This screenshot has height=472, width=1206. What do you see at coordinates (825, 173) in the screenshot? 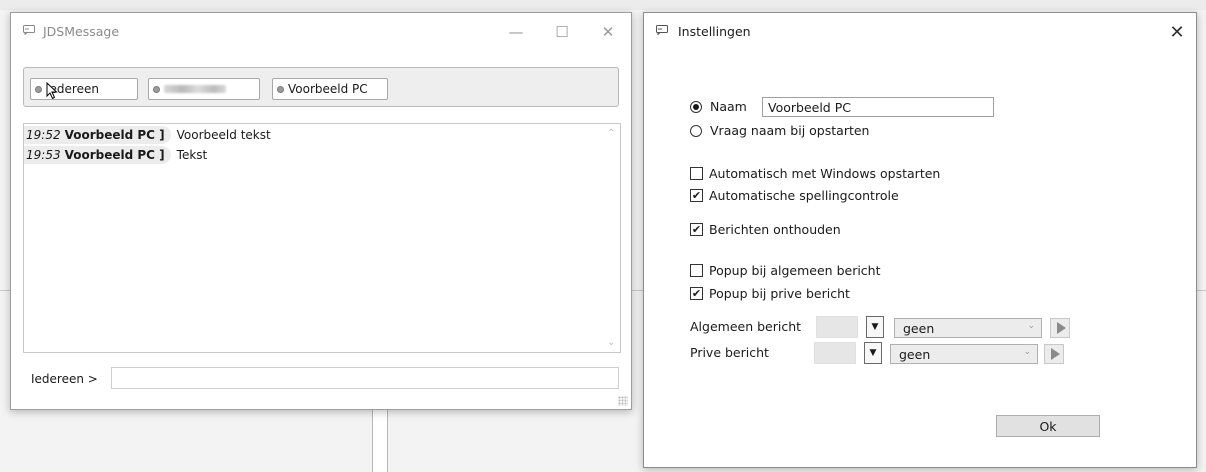
I see `checkbox-label: Automatisch met Windows opstarten` at bounding box center [825, 173].